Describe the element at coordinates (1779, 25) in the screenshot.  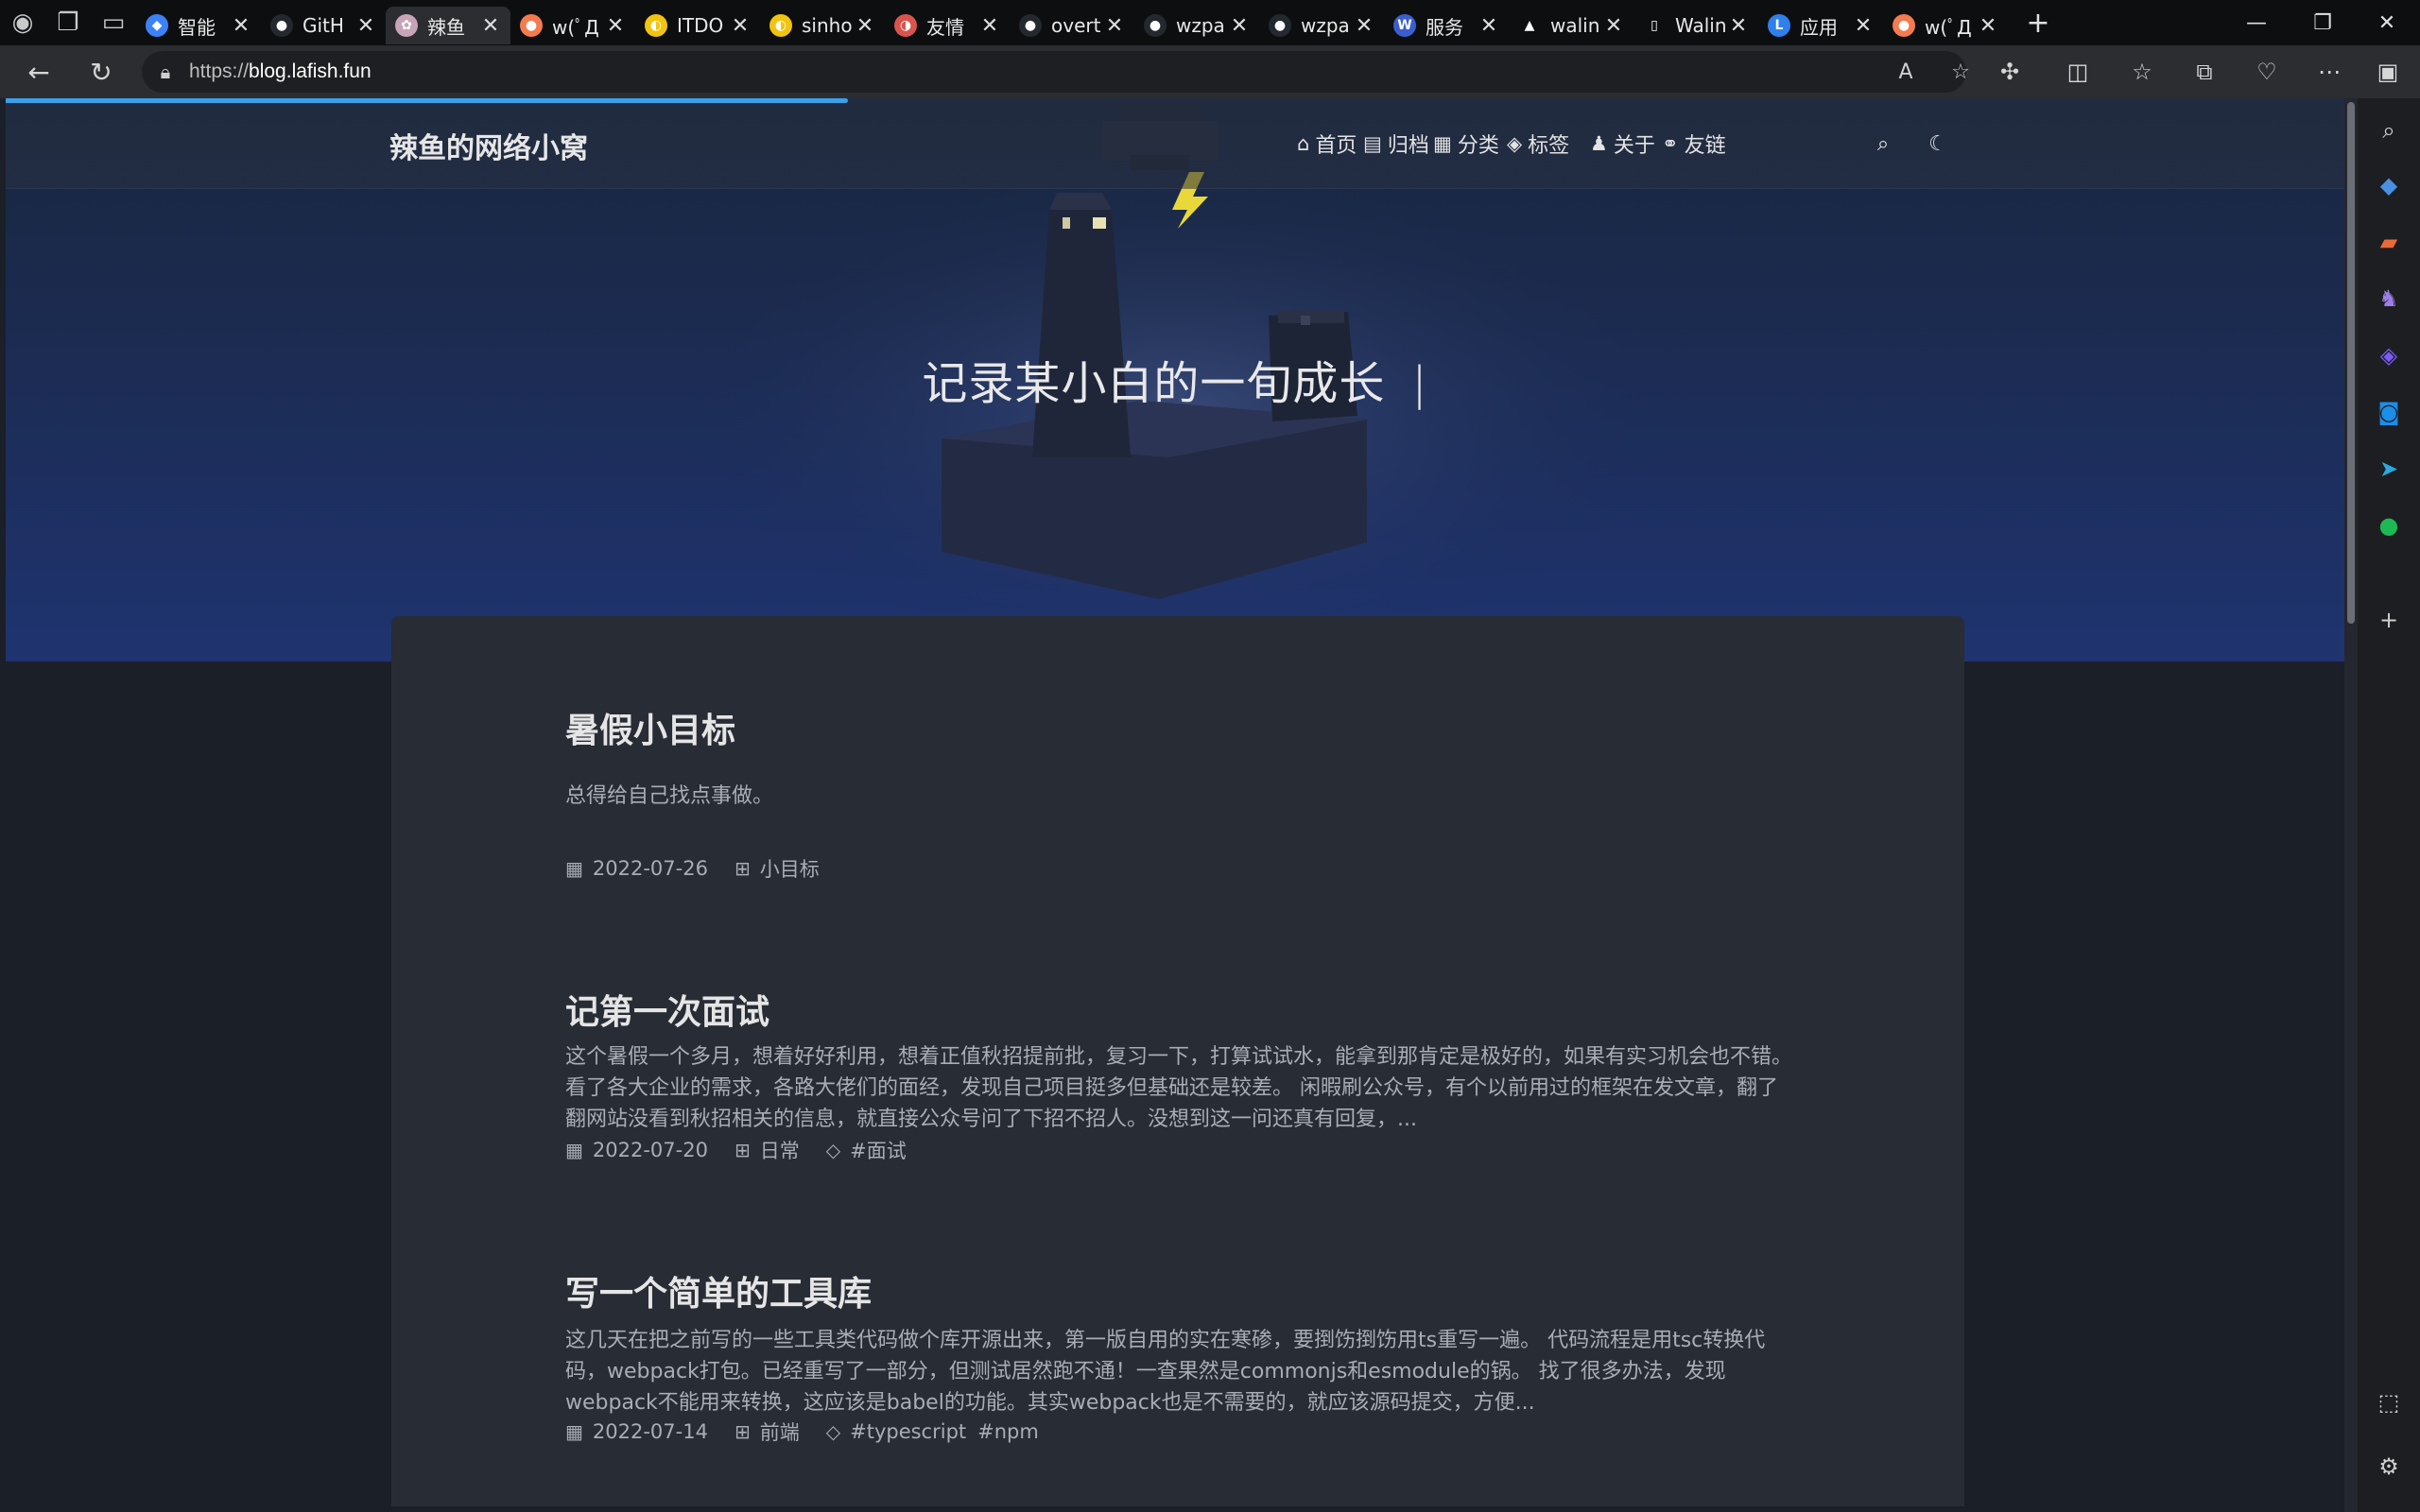
I see `tab-favicon-icon: L` at that location.